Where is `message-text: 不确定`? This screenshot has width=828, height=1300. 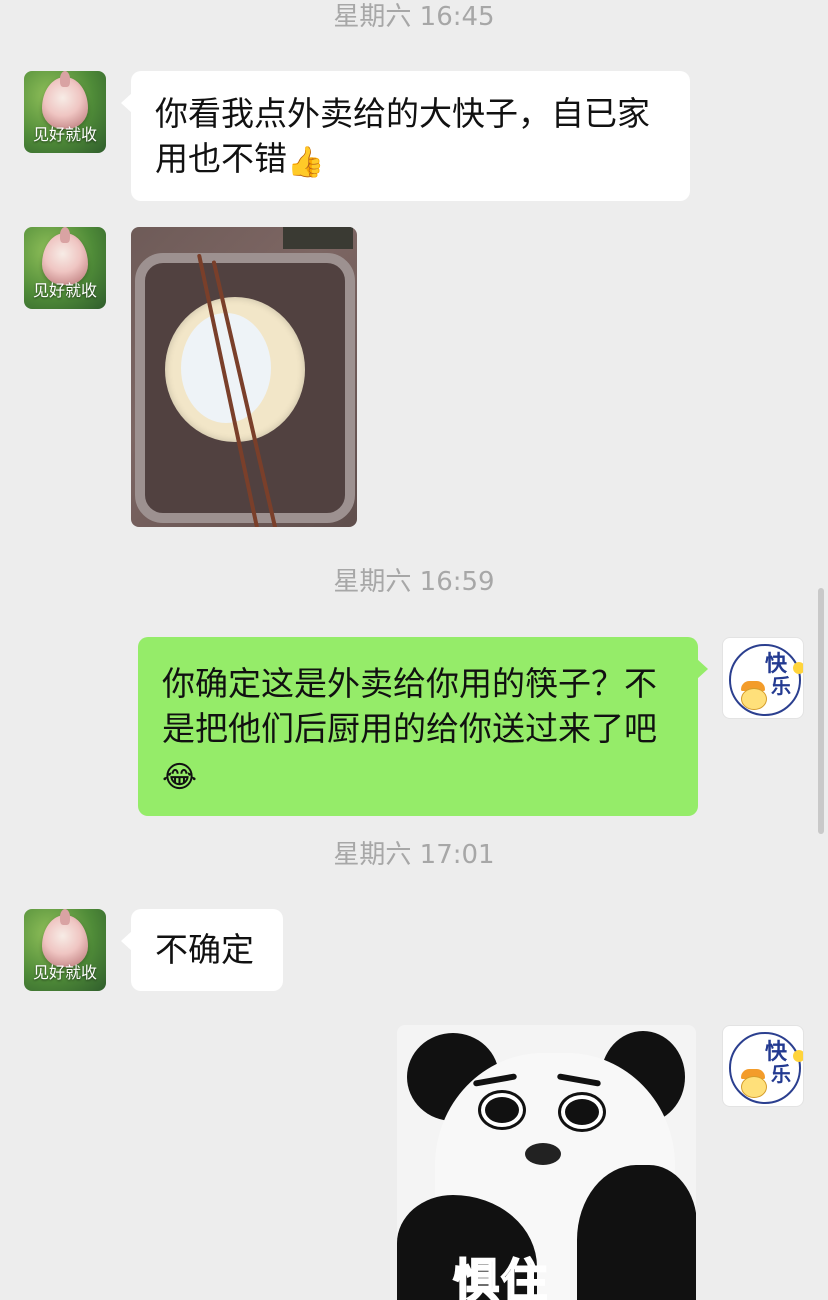
message-text: 不确定 is located at coordinates (204, 949).